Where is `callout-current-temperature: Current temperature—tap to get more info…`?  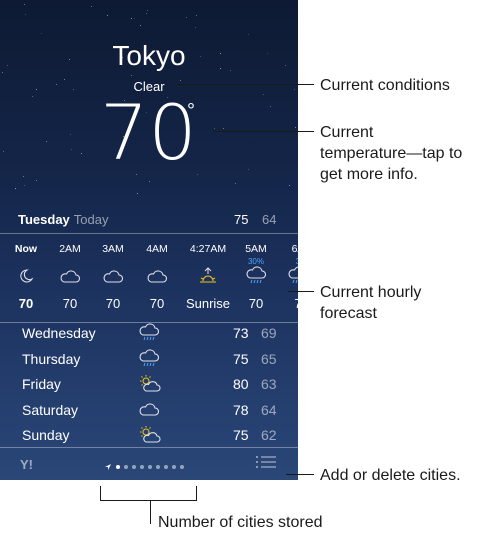 callout-current-temperature: Current temperature—tap to get more info… is located at coordinates (391, 154).